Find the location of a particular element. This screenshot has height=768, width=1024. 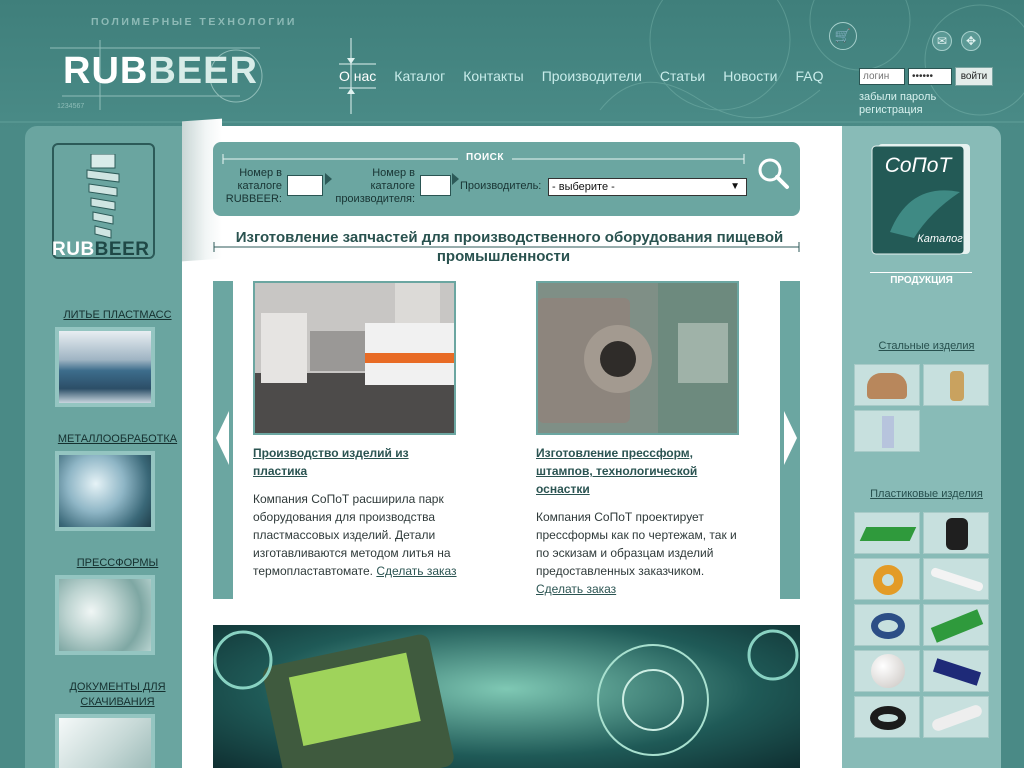

search-title: ПОИСК is located at coordinates (485, 157).